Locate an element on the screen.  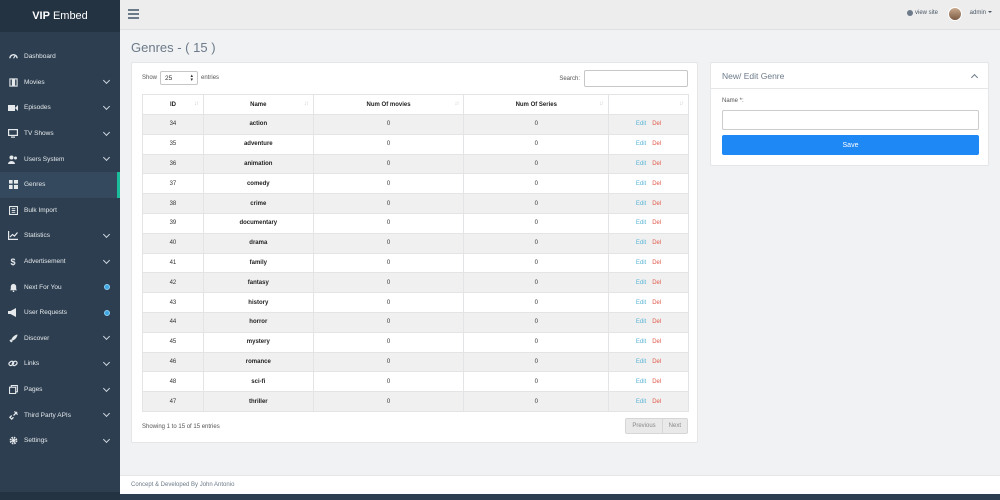
user-menu: admin is located at coordinates (981, 13).